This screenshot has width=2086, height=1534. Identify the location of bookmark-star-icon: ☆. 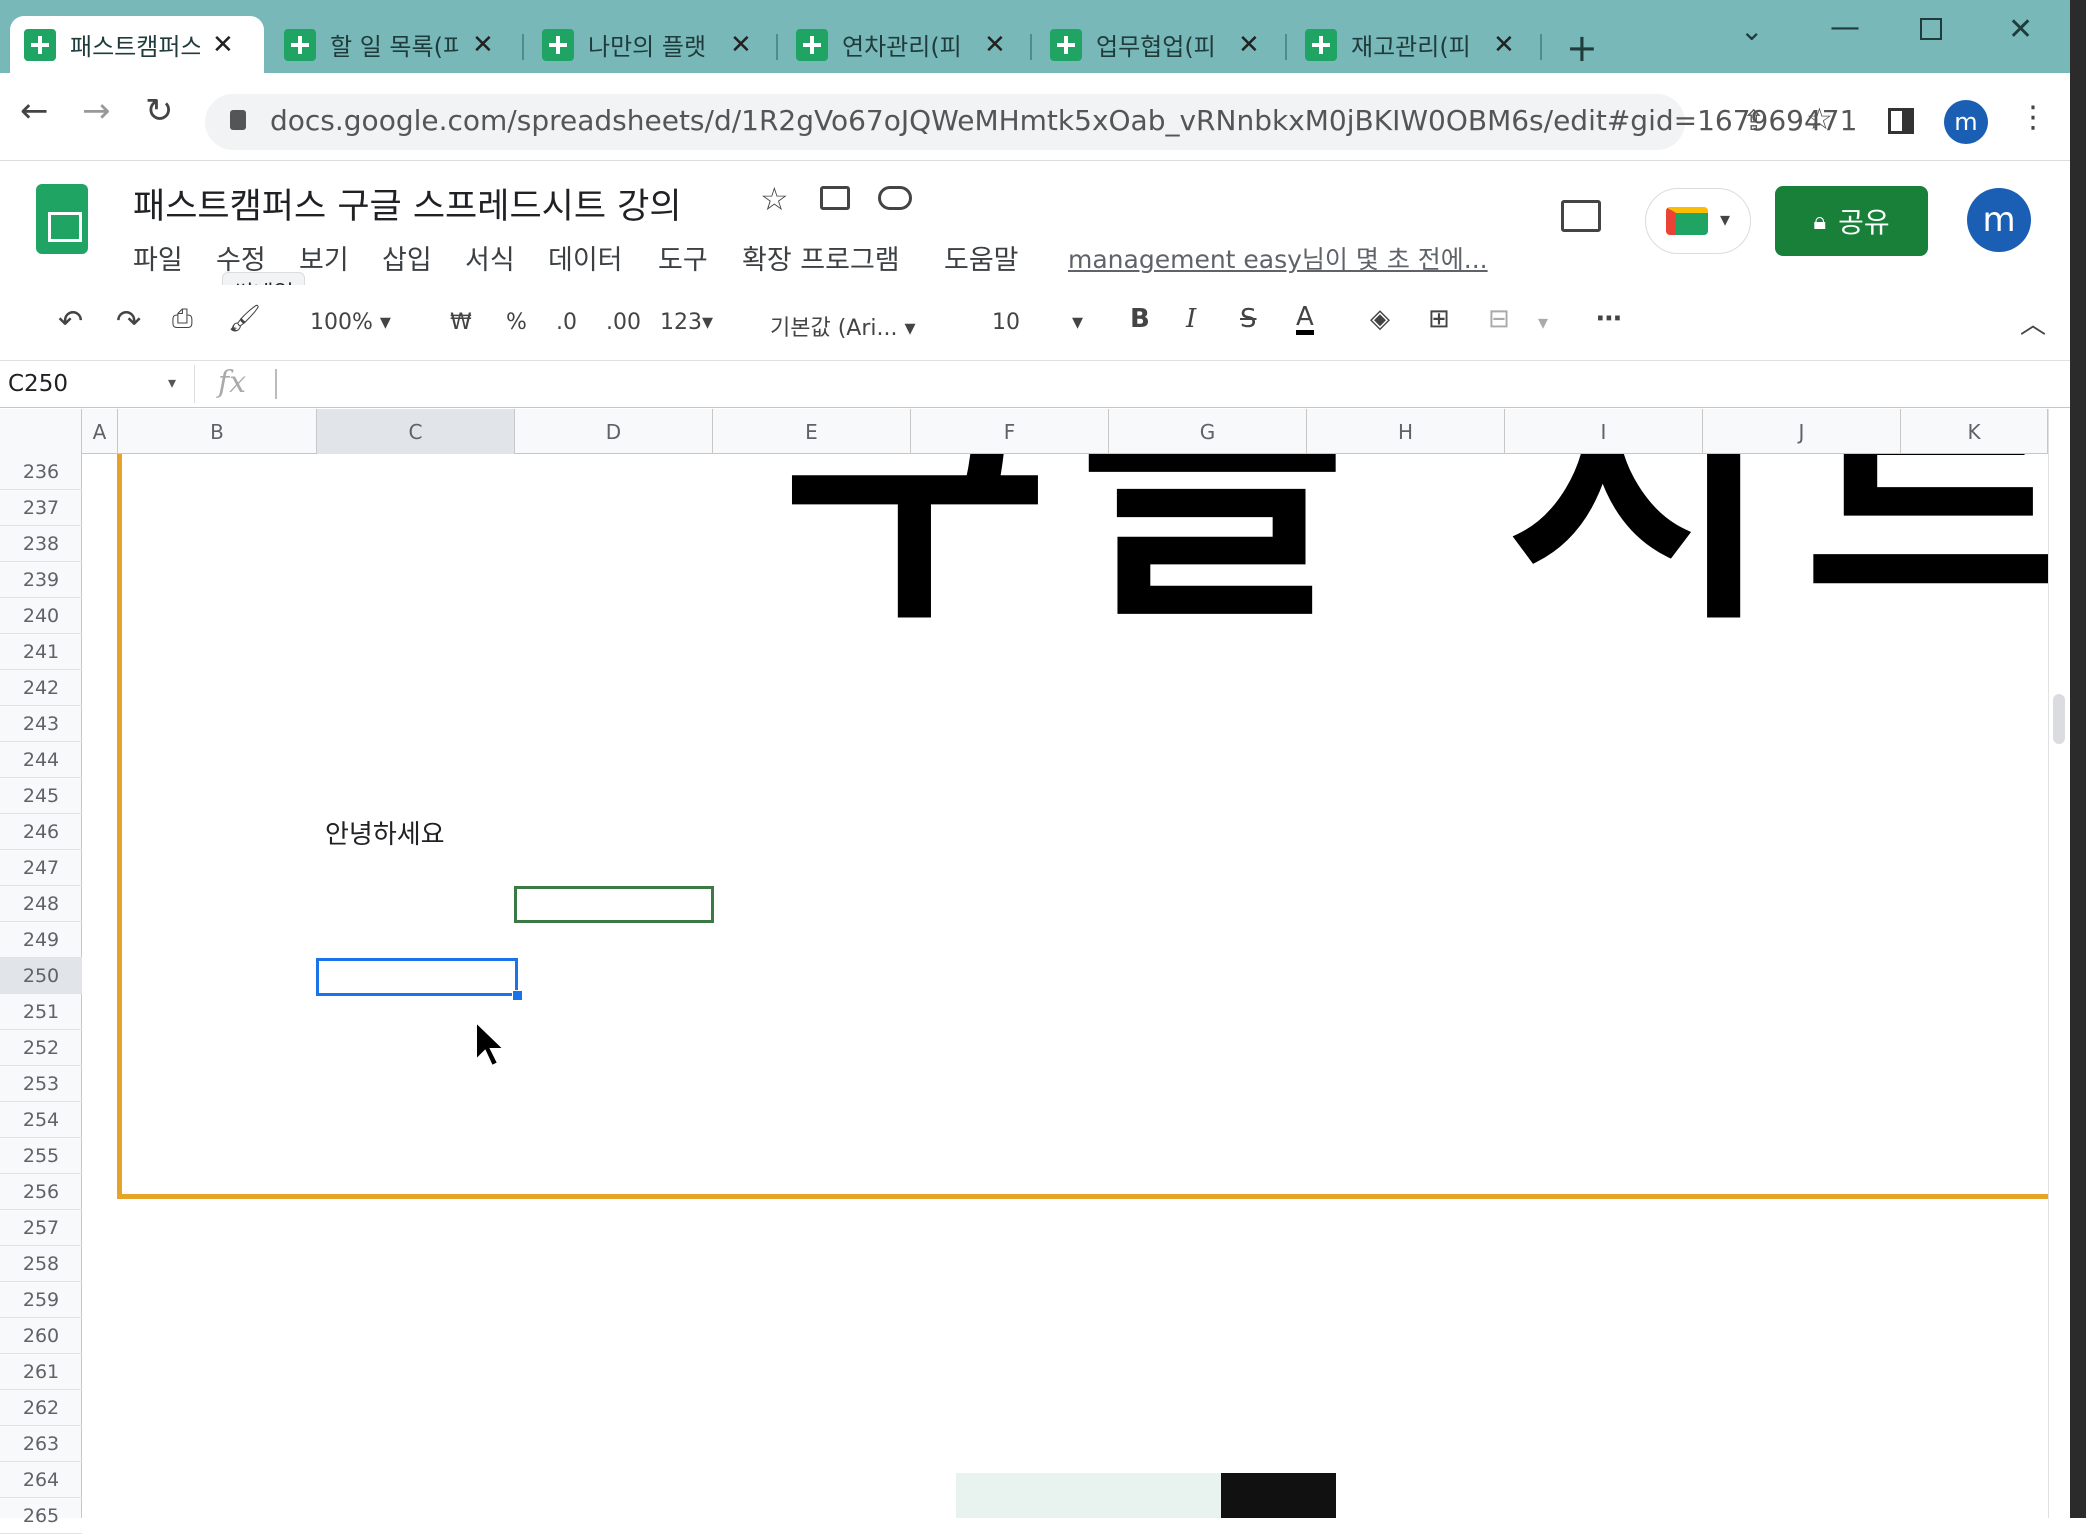
(1819, 119).